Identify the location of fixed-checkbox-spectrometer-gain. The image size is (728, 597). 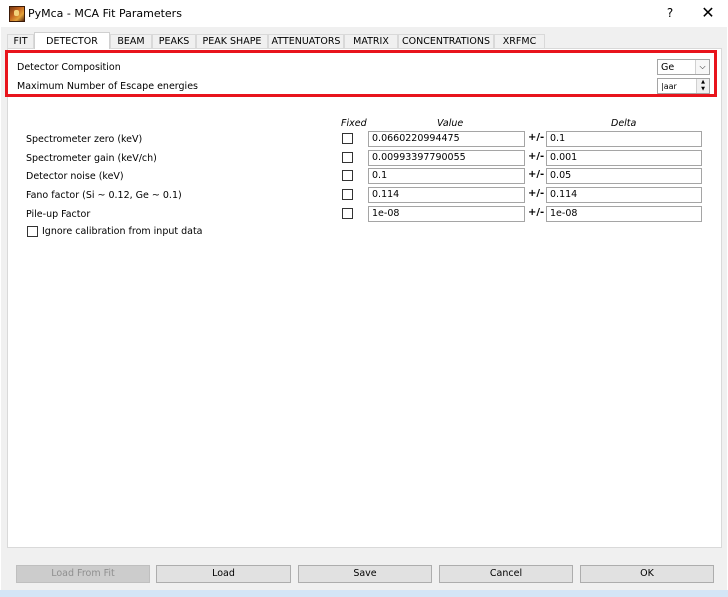
(347, 157).